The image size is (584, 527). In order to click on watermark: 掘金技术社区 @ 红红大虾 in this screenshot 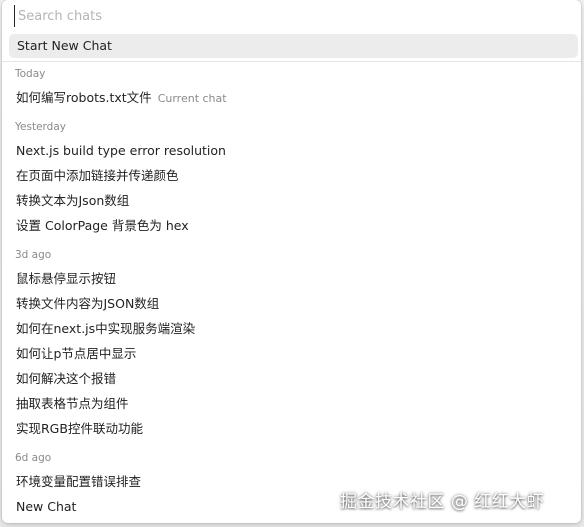, I will do `click(442, 502)`.